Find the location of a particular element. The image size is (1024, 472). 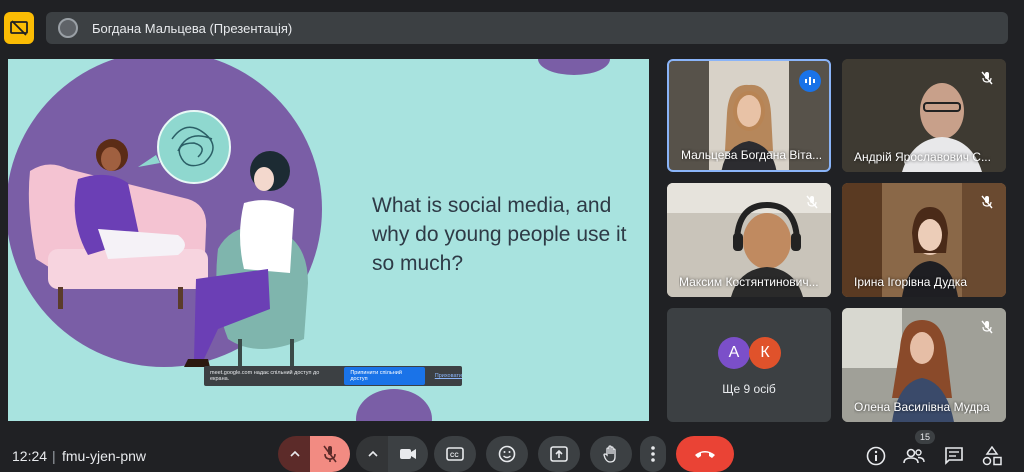

more-vert-icon is located at coordinates (653, 454).